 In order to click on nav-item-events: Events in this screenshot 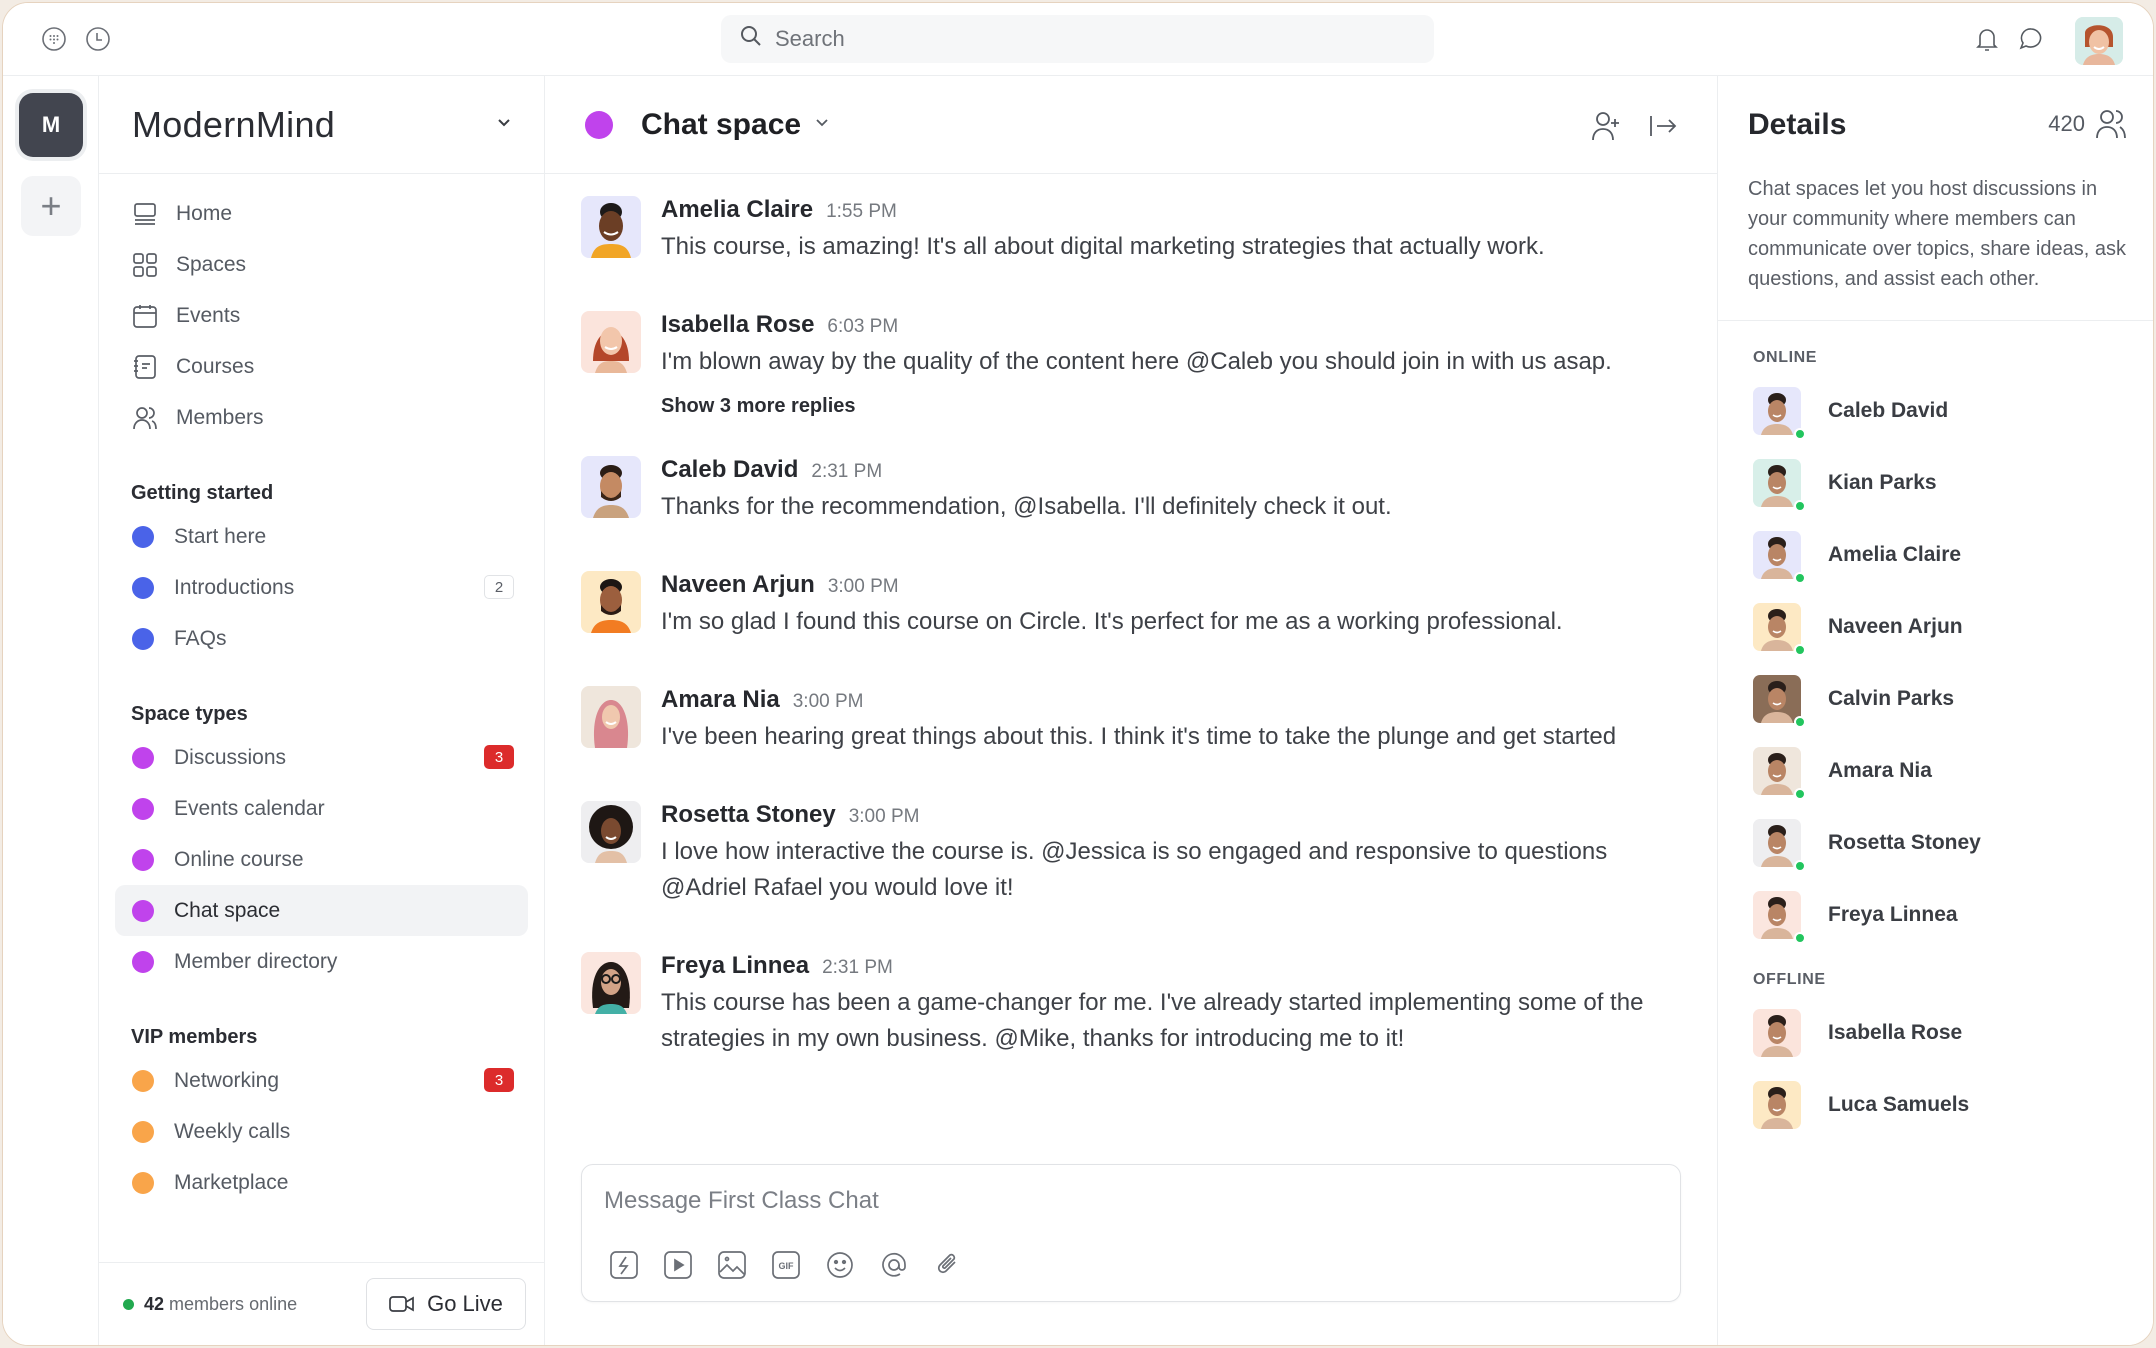, I will do `click(321, 315)`.